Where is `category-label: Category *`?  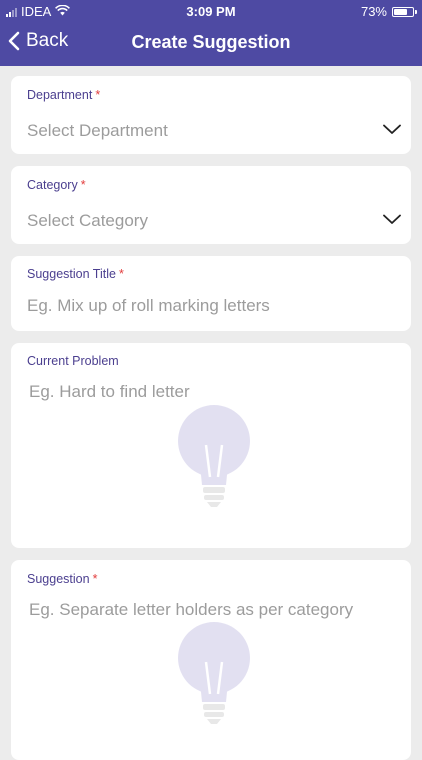
category-label: Category * is located at coordinates (56, 185).